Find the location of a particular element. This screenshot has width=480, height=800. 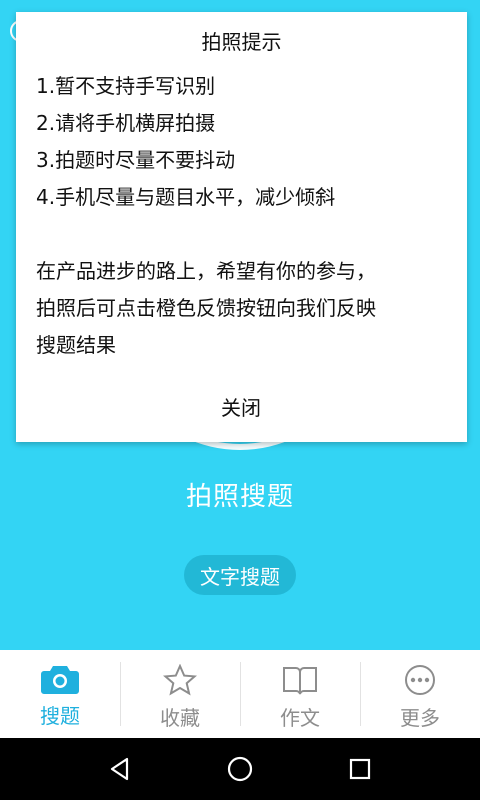

tab-essay: 作文 is located at coordinates (300, 694).